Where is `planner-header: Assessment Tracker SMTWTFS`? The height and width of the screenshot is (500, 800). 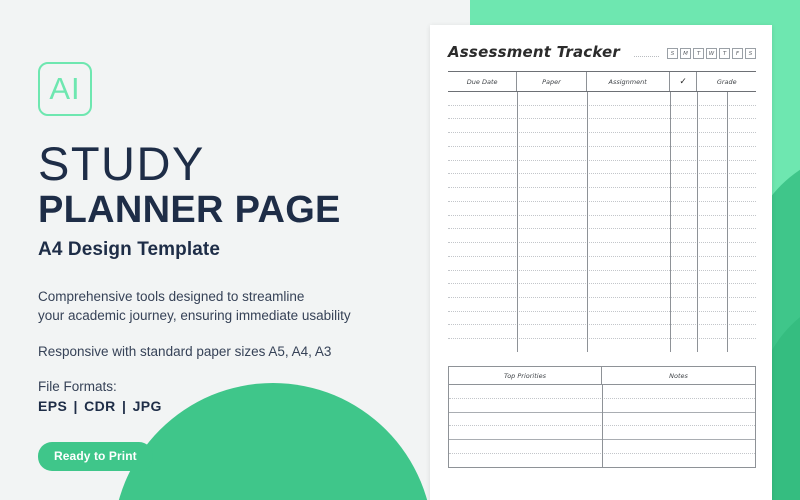
planner-header: Assessment Tracker SMTWTFS is located at coordinates (602, 52).